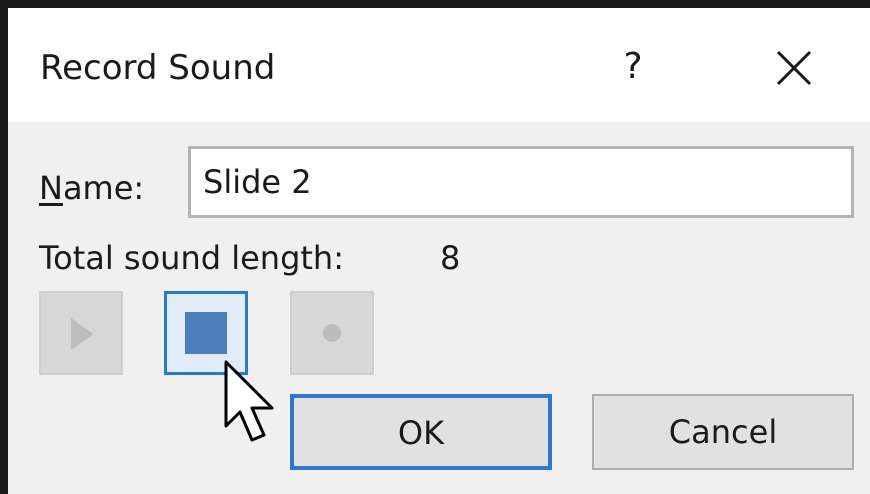 The height and width of the screenshot is (494, 870). I want to click on name-label-text: ame:, so click(103, 188).